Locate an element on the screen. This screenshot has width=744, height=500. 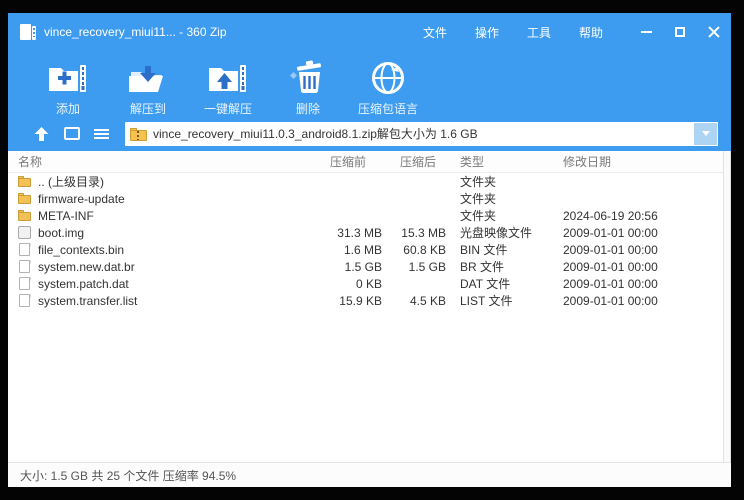
one-click-extract-icon is located at coordinates (228, 78).